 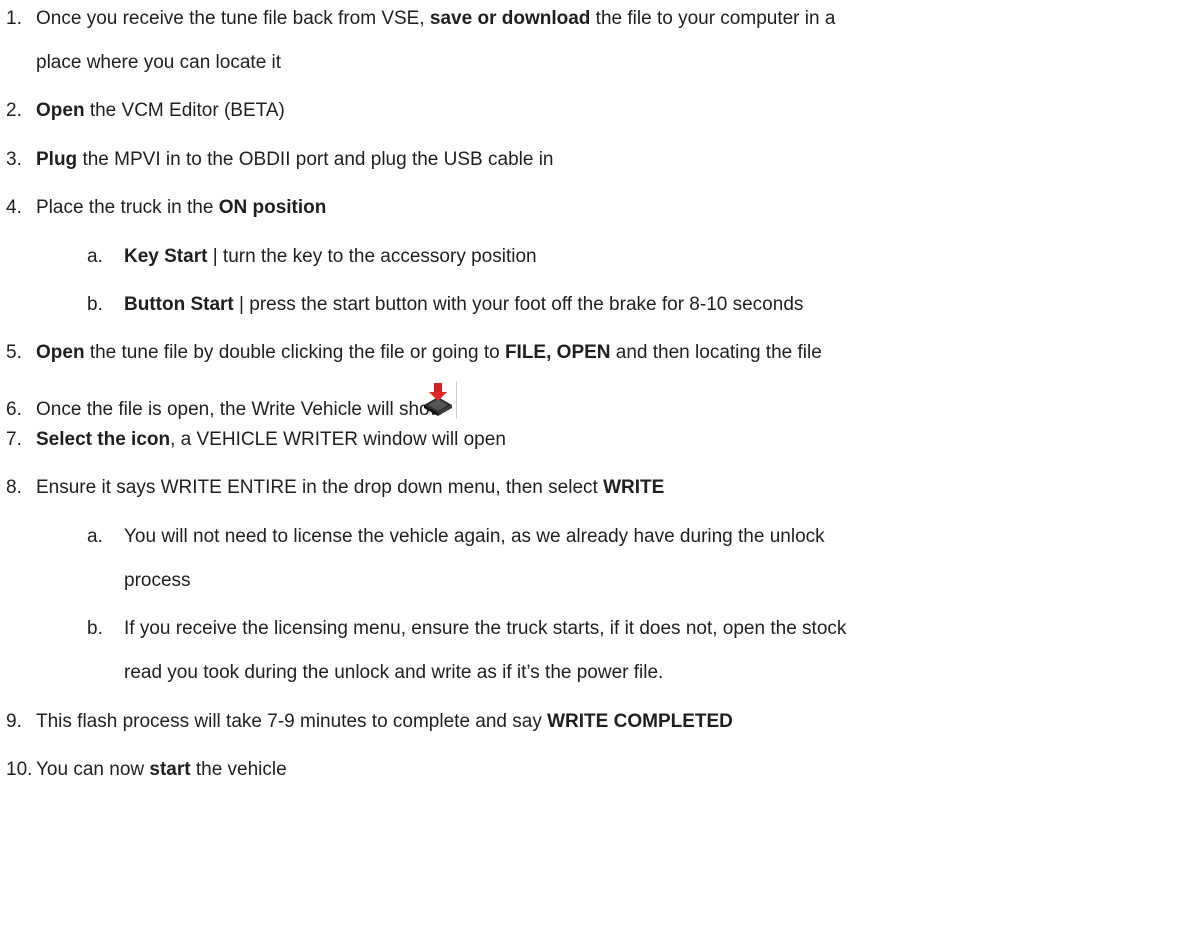 What do you see at coordinates (161, 769) in the screenshot?
I see `step-10-text: You can now start the vehicle` at bounding box center [161, 769].